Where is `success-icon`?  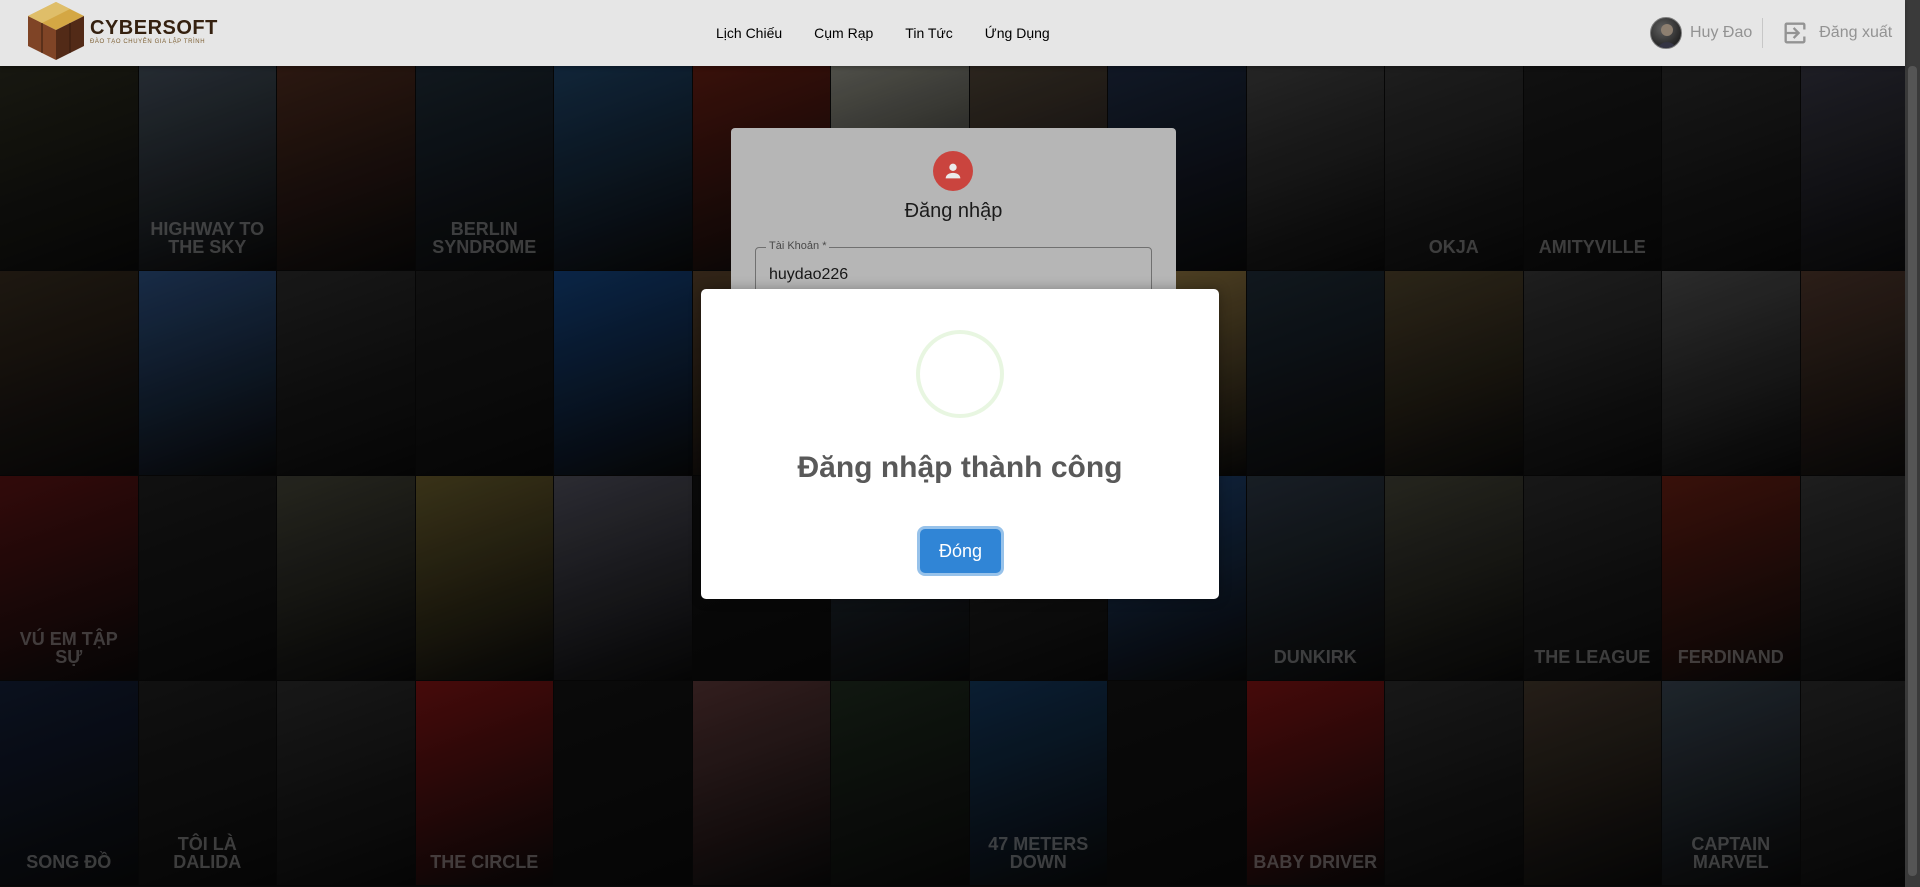
success-icon is located at coordinates (960, 374).